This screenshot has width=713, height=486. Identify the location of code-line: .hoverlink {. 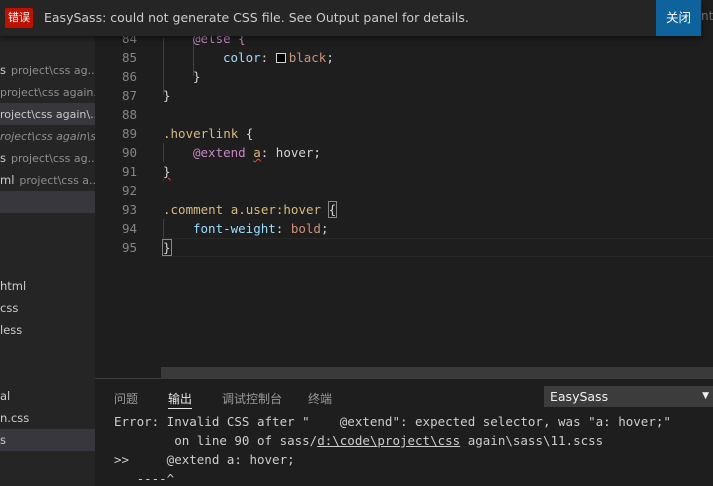
(208, 133).